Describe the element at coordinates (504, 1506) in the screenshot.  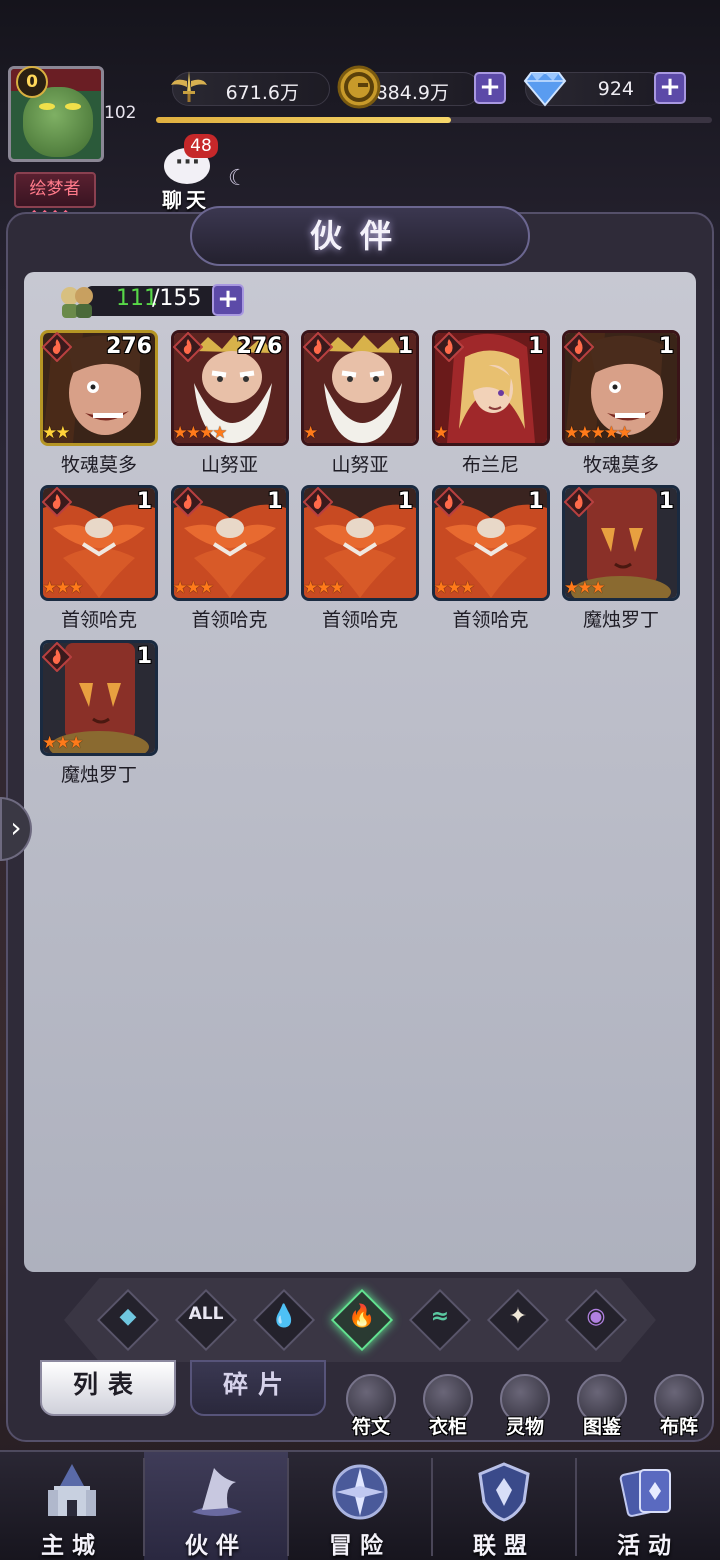
I see `nav-shield: 联盟` at that location.